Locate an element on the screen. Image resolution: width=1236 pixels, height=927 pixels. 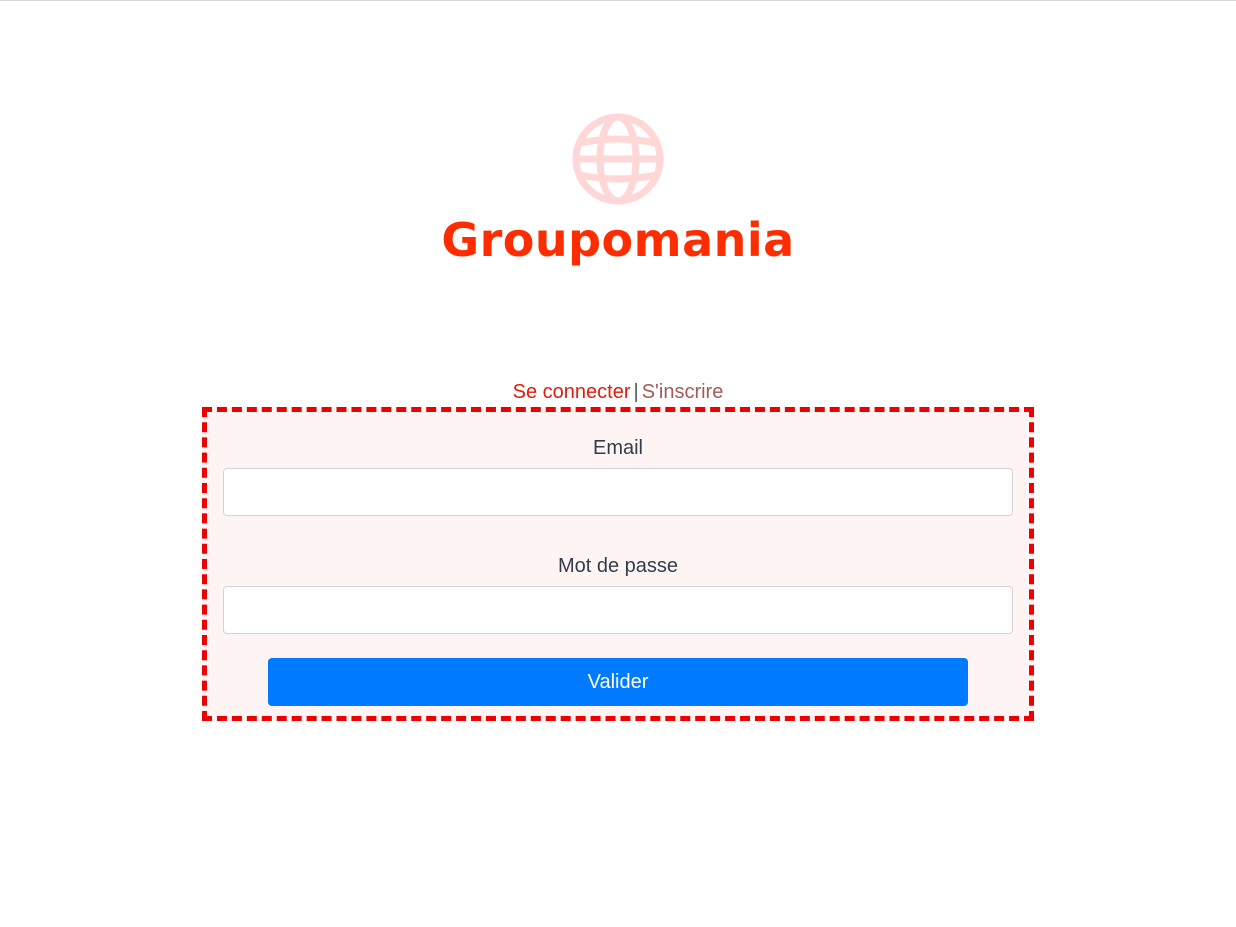
globe-icon is located at coordinates (618, 159).